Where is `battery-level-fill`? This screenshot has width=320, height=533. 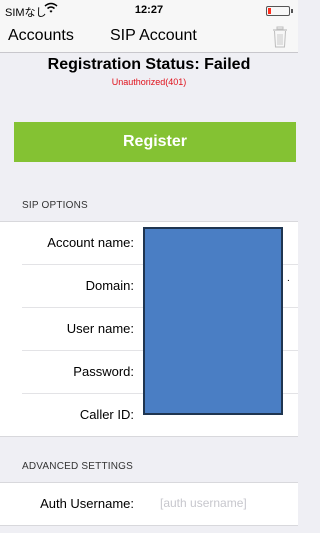 battery-level-fill is located at coordinates (269, 11).